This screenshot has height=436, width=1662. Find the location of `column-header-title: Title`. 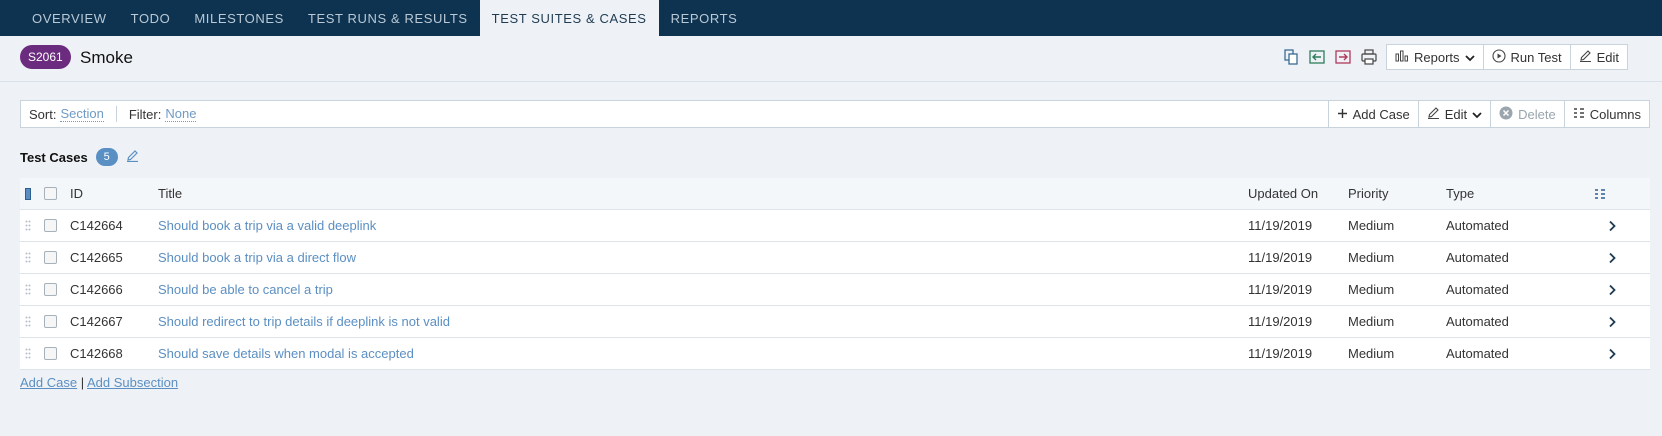

column-header-title: Title is located at coordinates (170, 193).